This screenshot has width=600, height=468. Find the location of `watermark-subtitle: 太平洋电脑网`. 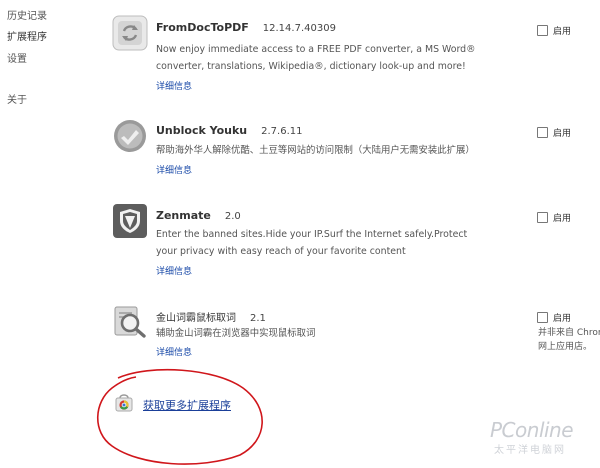

watermark-subtitle: 太平洋电脑网 is located at coordinates (530, 450).